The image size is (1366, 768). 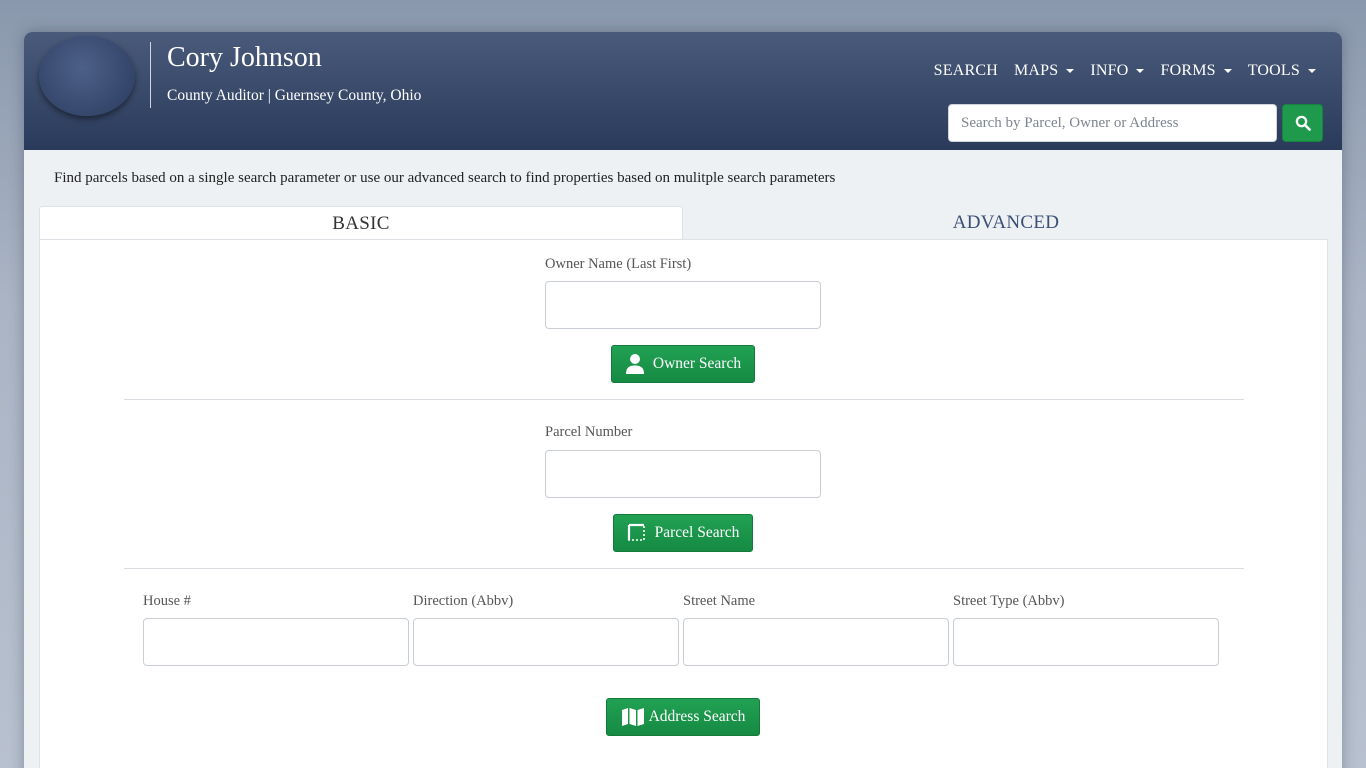 What do you see at coordinates (816, 642) in the screenshot?
I see `street-name-input` at bounding box center [816, 642].